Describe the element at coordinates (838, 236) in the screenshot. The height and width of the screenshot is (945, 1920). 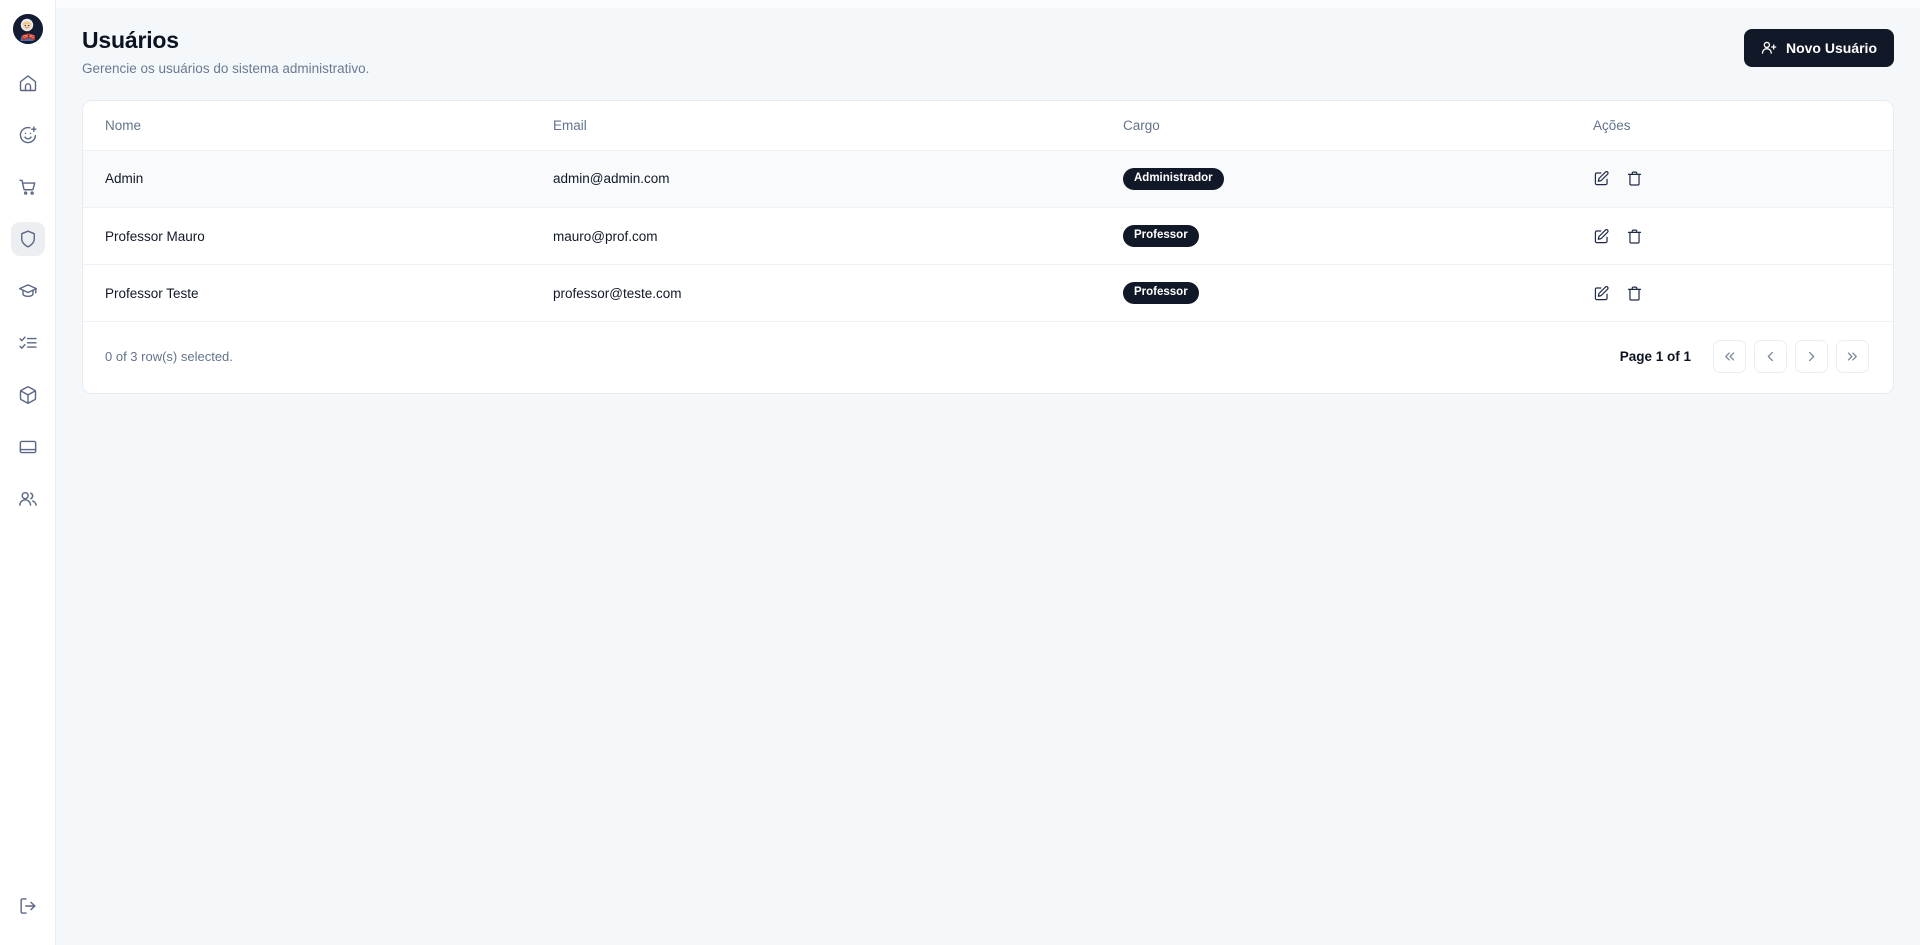
I see `cell-email: mauro@prof.com` at that location.